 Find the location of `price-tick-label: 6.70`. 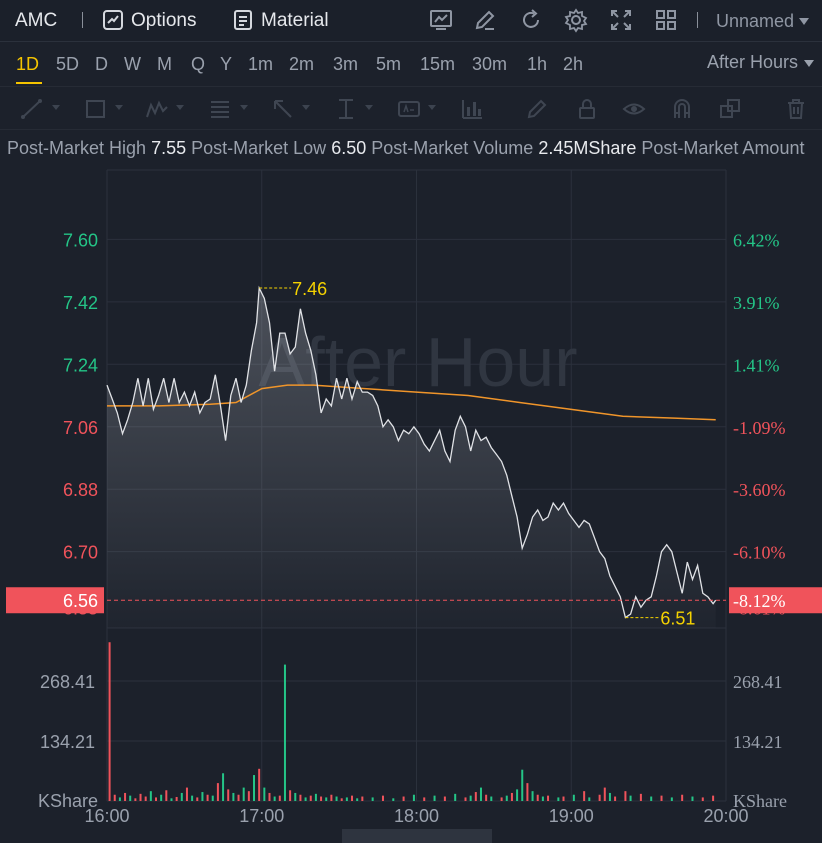

price-tick-label: 6.70 is located at coordinates (80, 553).